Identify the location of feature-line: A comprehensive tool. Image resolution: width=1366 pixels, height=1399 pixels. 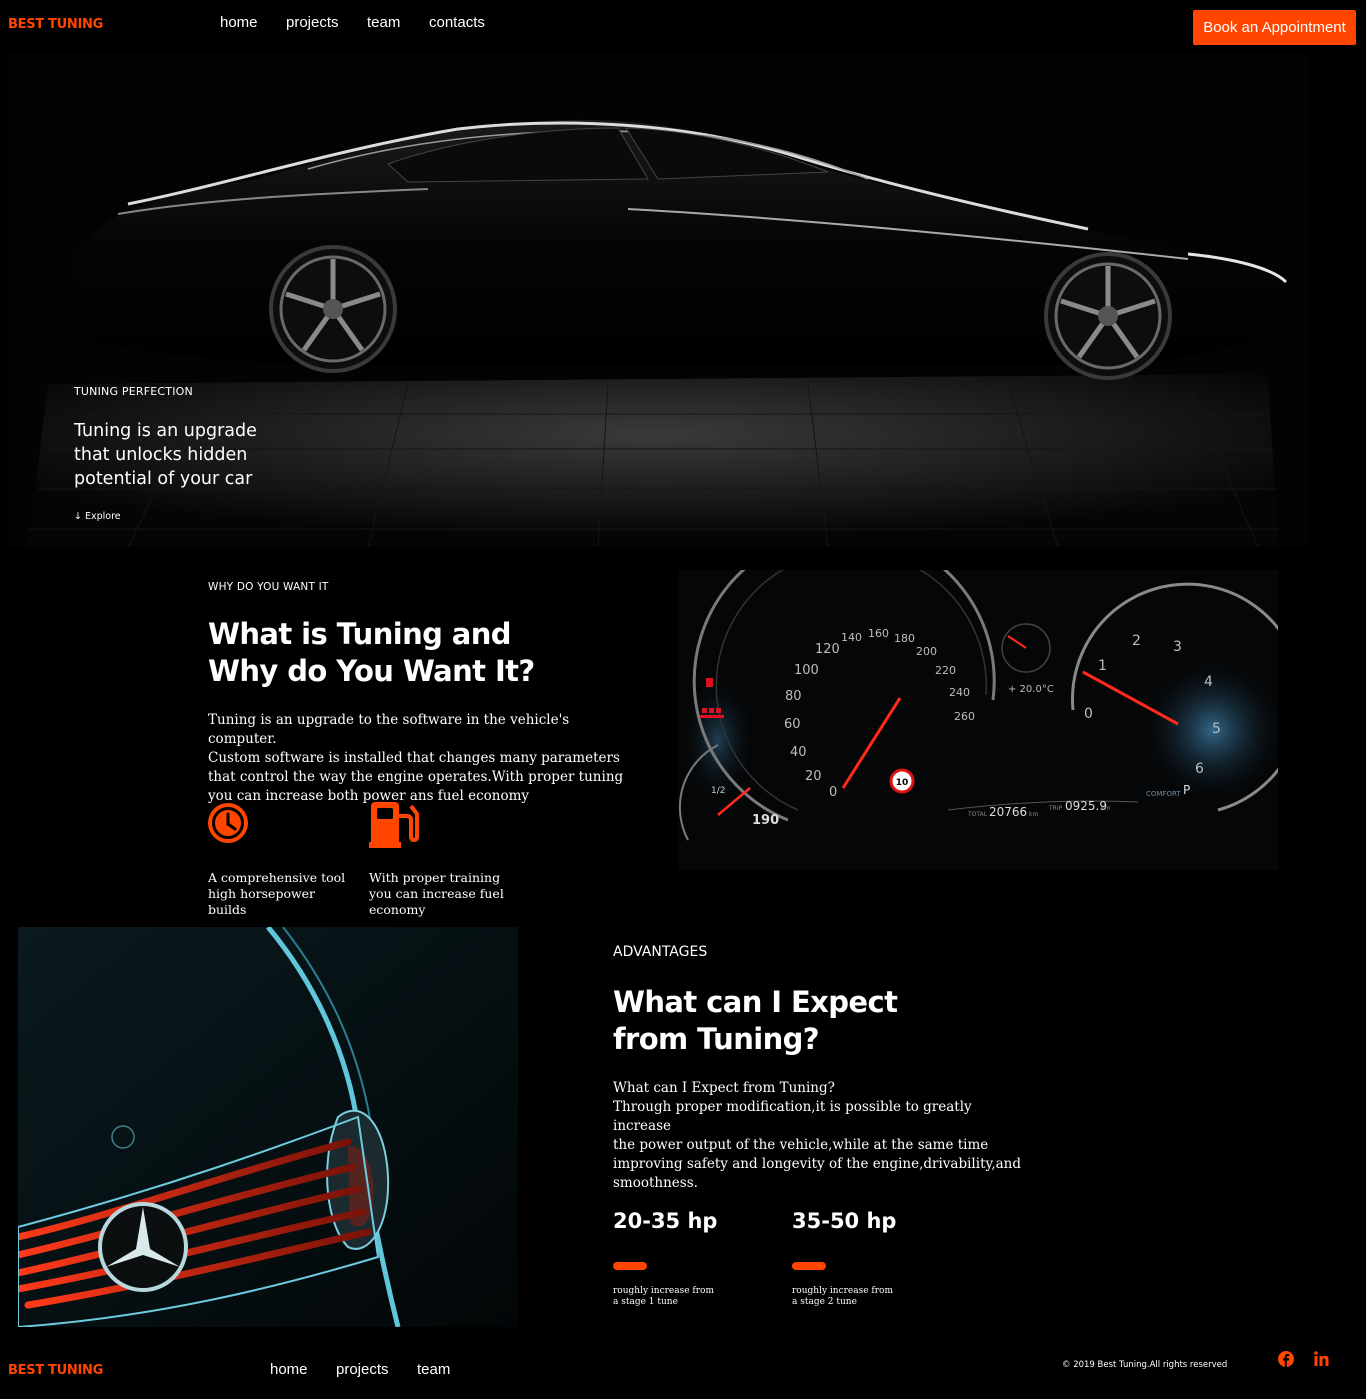
(277, 877).